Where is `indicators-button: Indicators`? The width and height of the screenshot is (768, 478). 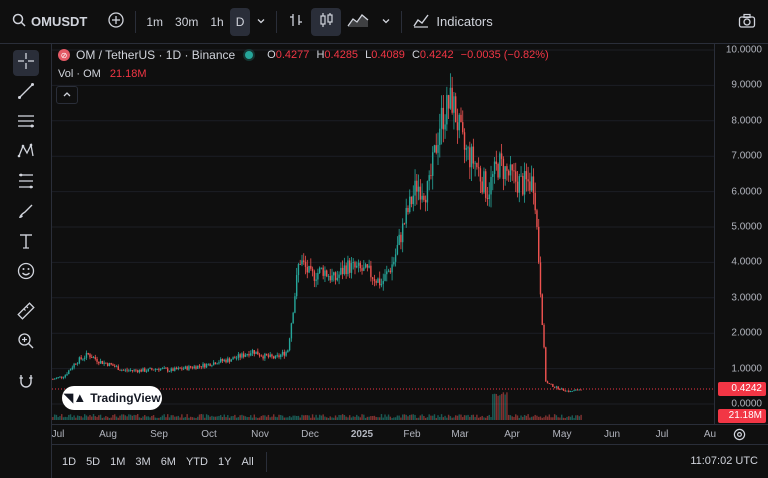
indicators-button: Indicators is located at coordinates (452, 22).